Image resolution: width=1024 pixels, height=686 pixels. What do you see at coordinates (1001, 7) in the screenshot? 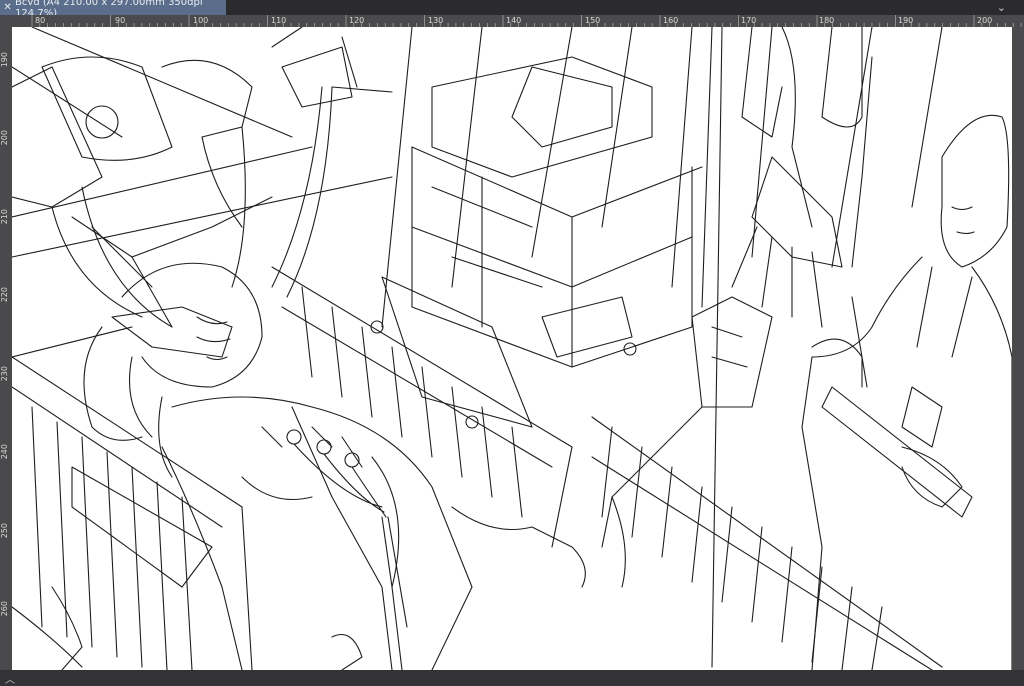
I see `chevron-down-icon: ⌄` at bounding box center [1001, 7].